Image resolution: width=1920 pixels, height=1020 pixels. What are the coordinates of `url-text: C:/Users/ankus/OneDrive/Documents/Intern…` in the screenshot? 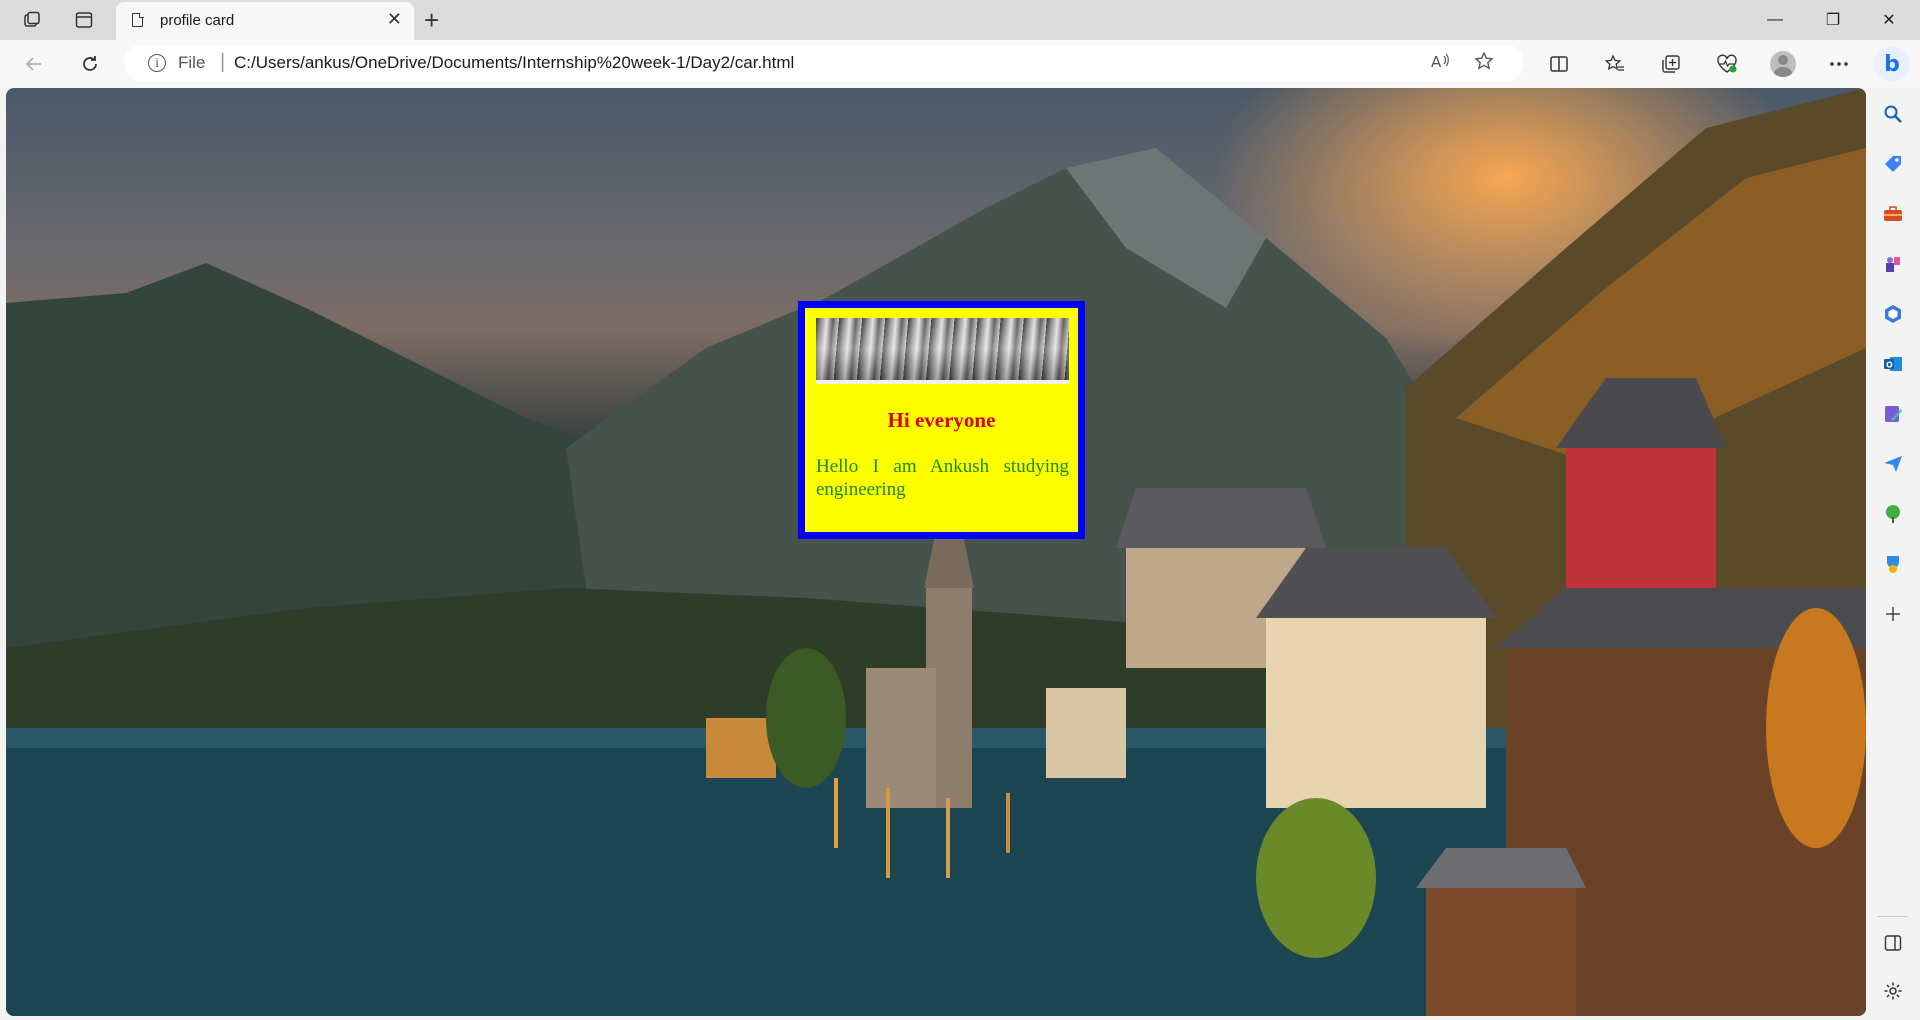 It's located at (514, 63).